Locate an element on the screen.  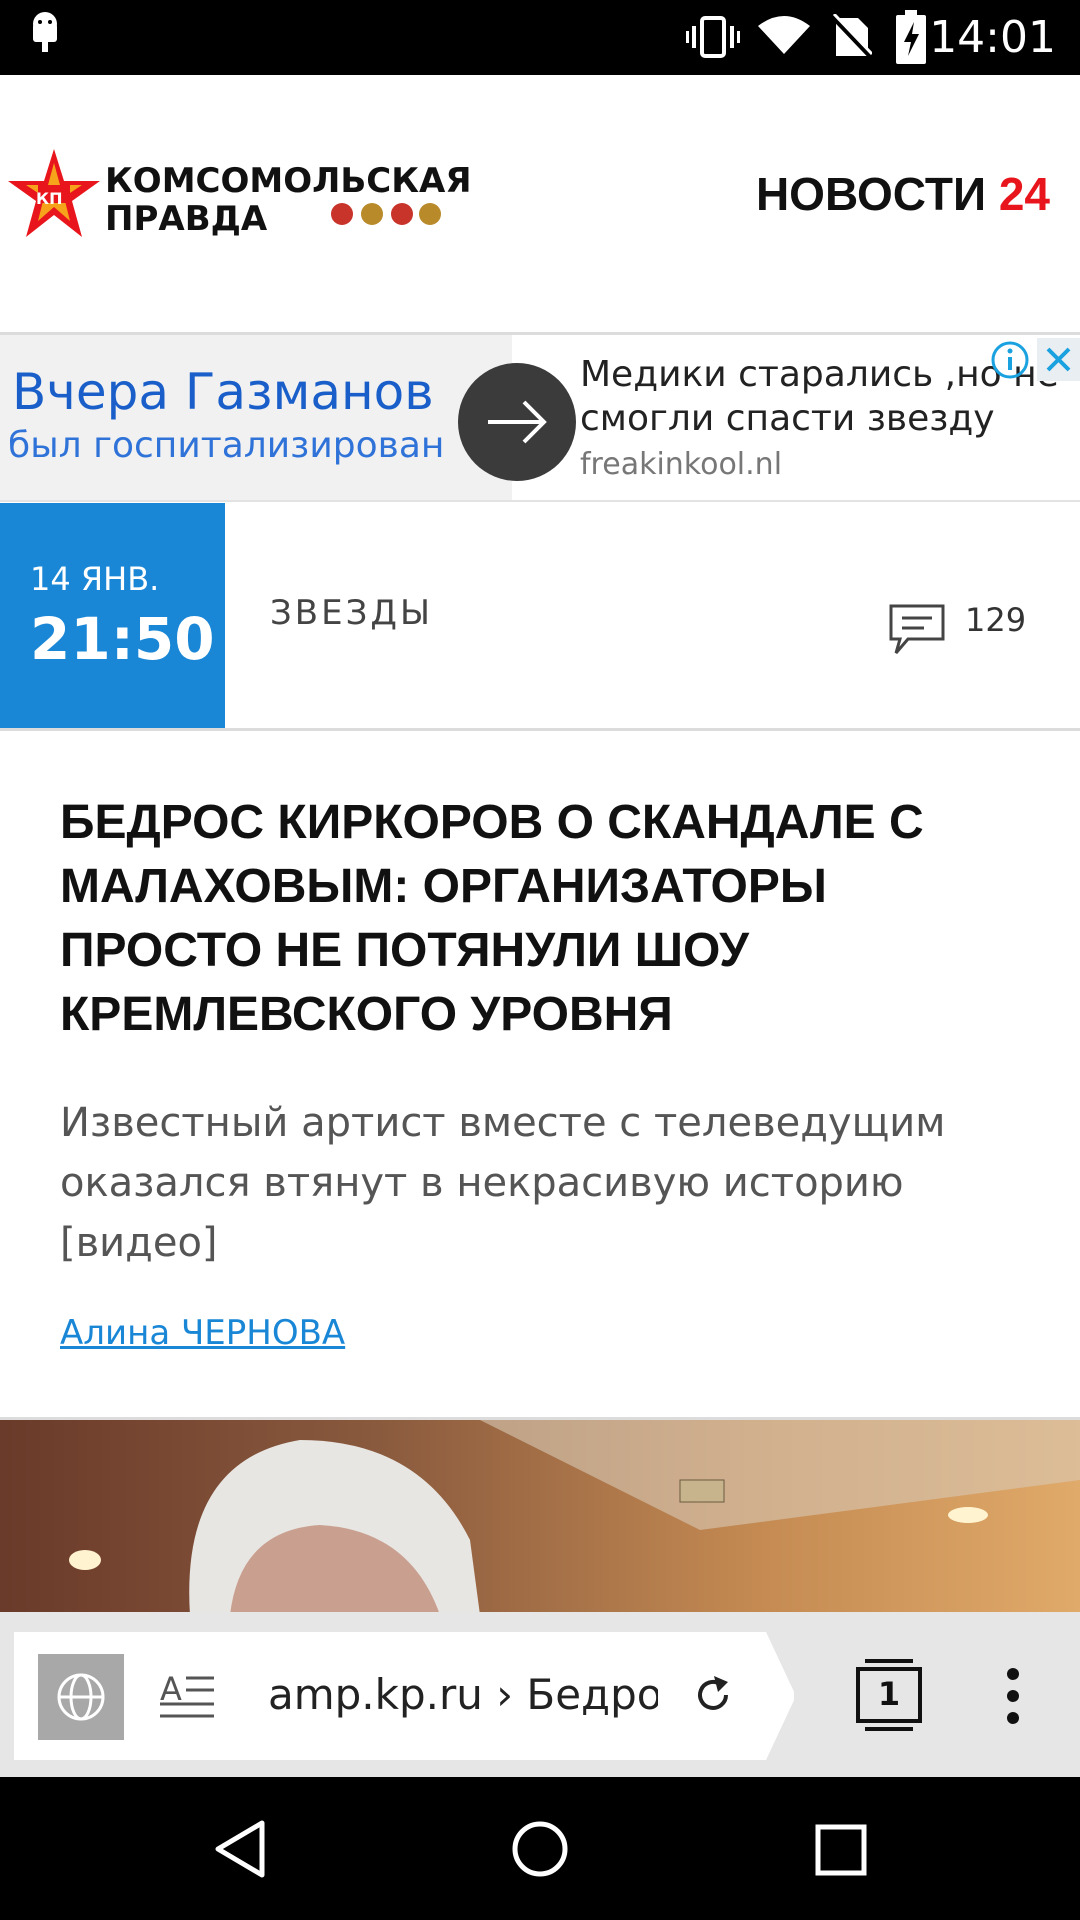
article-meta: 14 ЯНВ. 21:50 ЗВЕЗДЫ 129 is located at coordinates (540, 617).